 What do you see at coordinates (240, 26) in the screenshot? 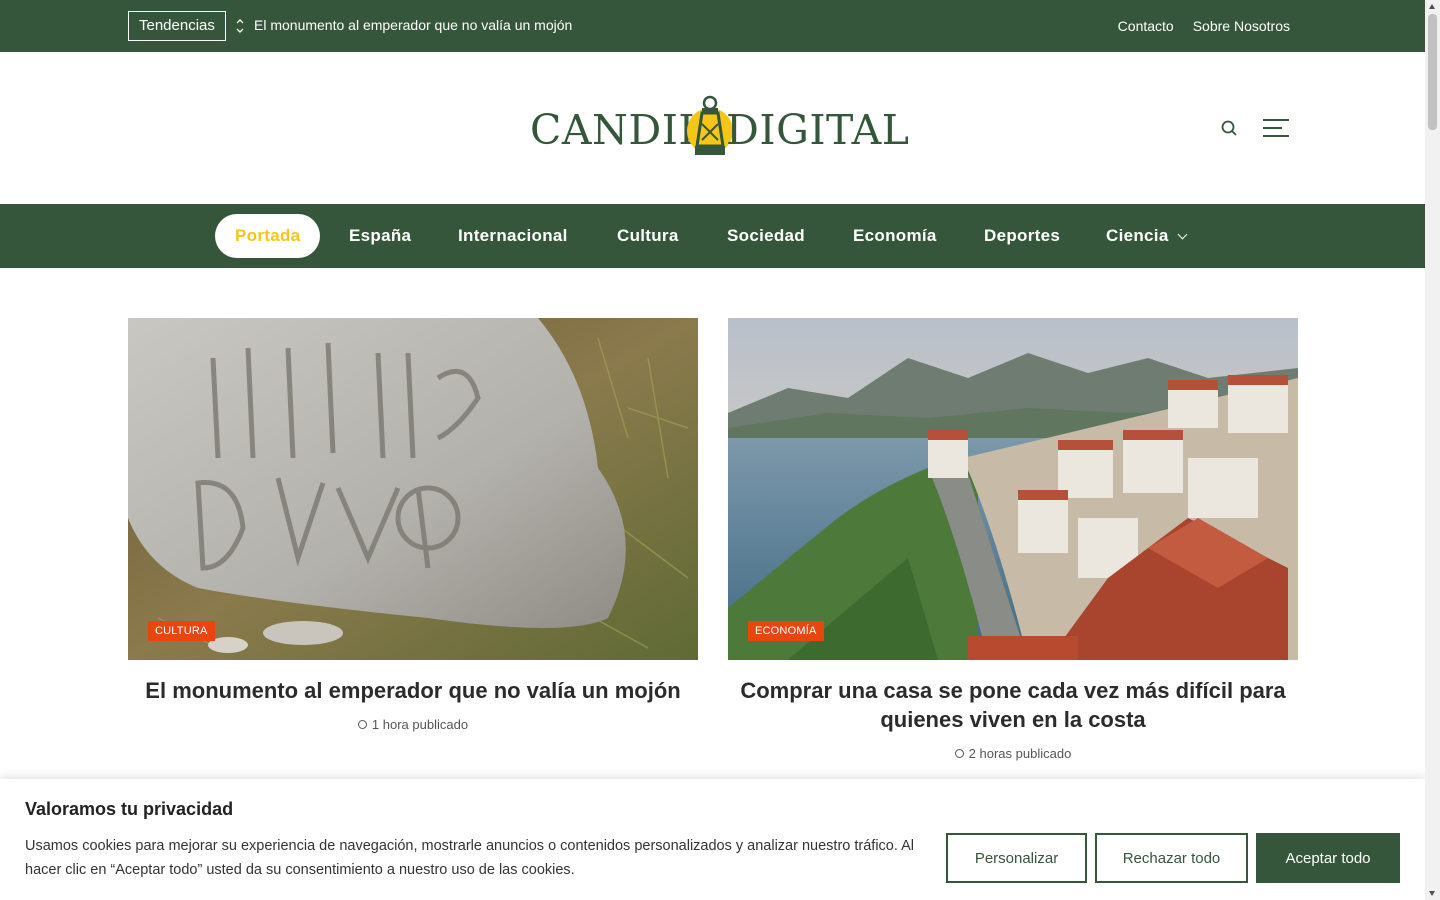
I see `updown-chevron-icon` at bounding box center [240, 26].